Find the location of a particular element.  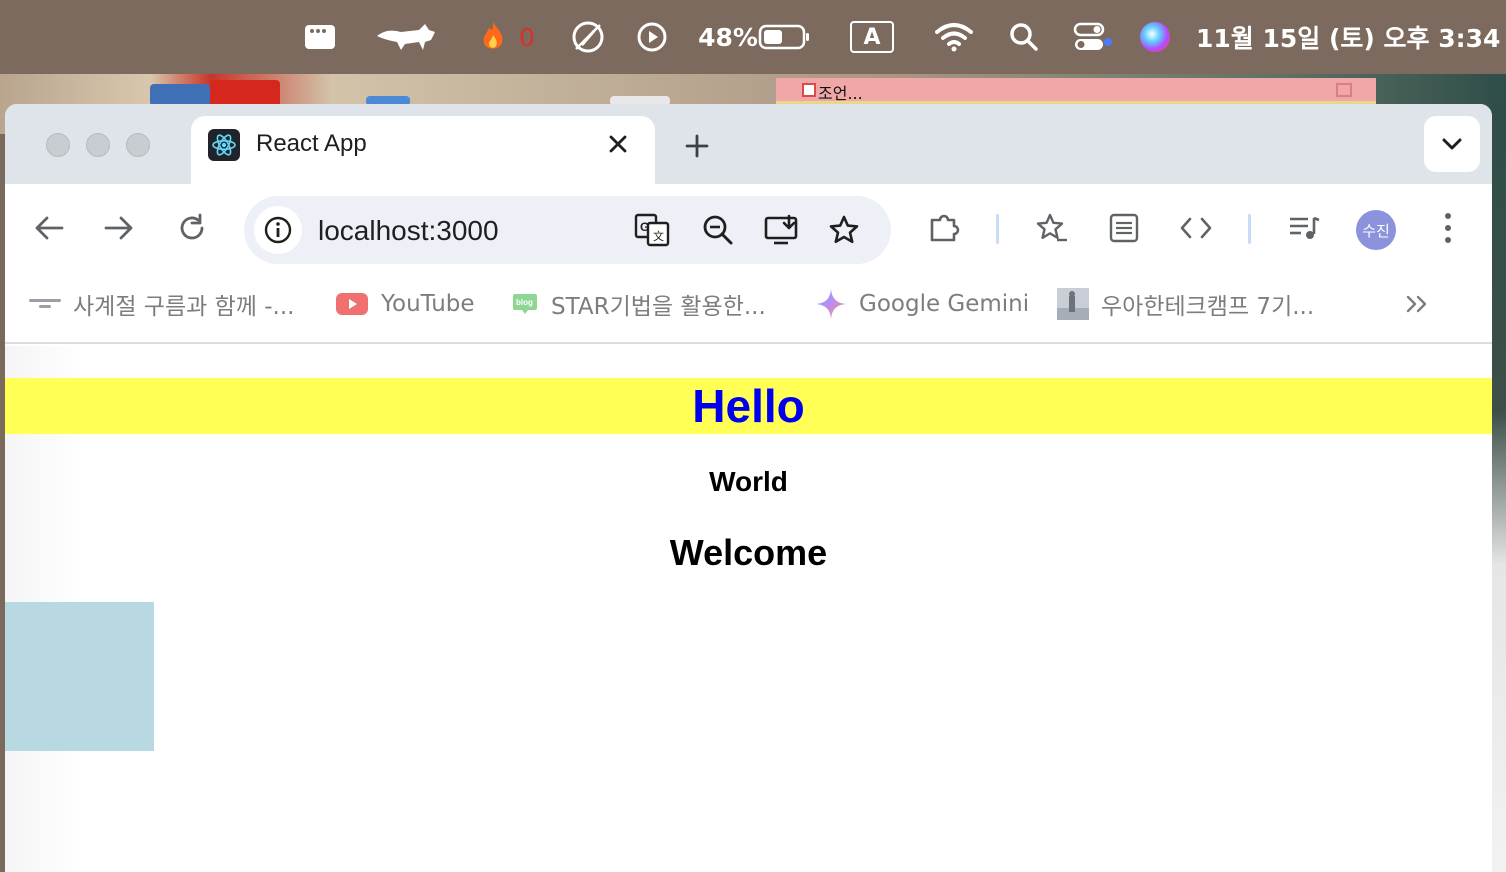

devtools-icon is located at coordinates (1196, 228).